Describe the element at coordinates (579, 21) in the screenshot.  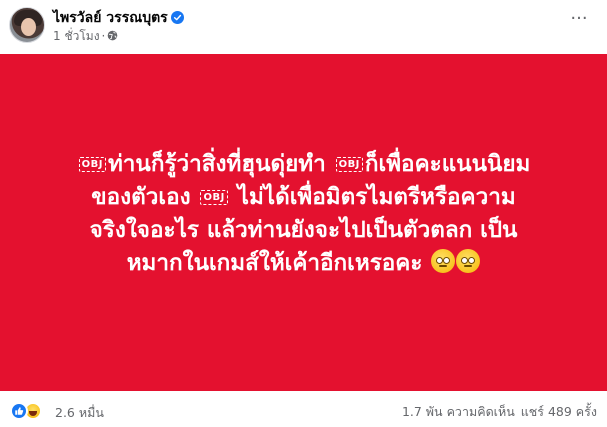
I see `more-options-button: ···` at that location.